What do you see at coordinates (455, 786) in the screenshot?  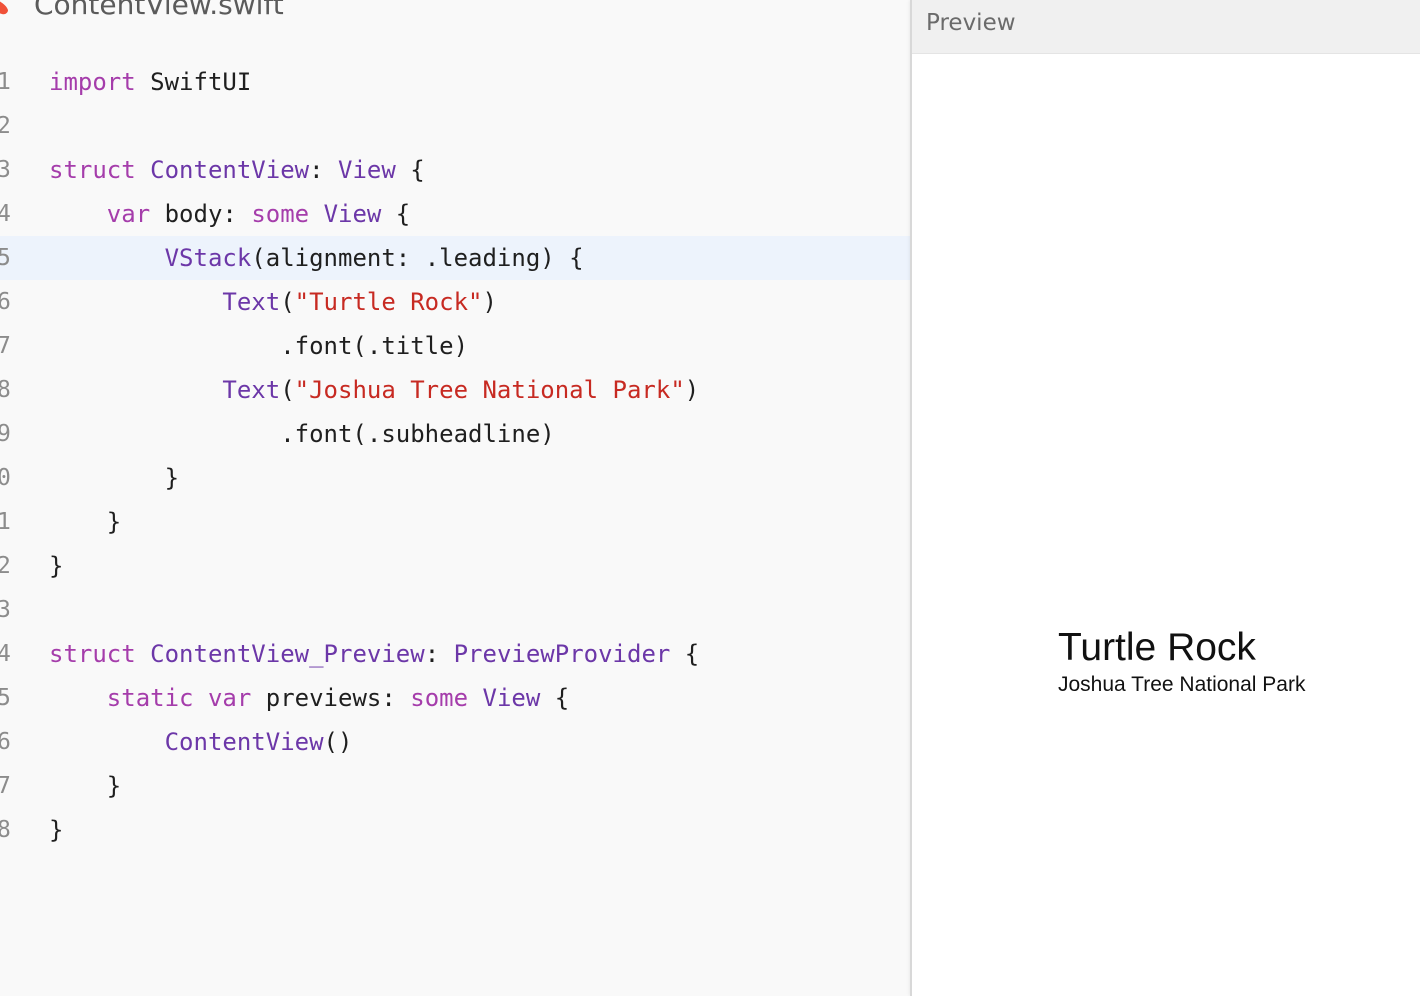 I see `code-line: 7 }` at bounding box center [455, 786].